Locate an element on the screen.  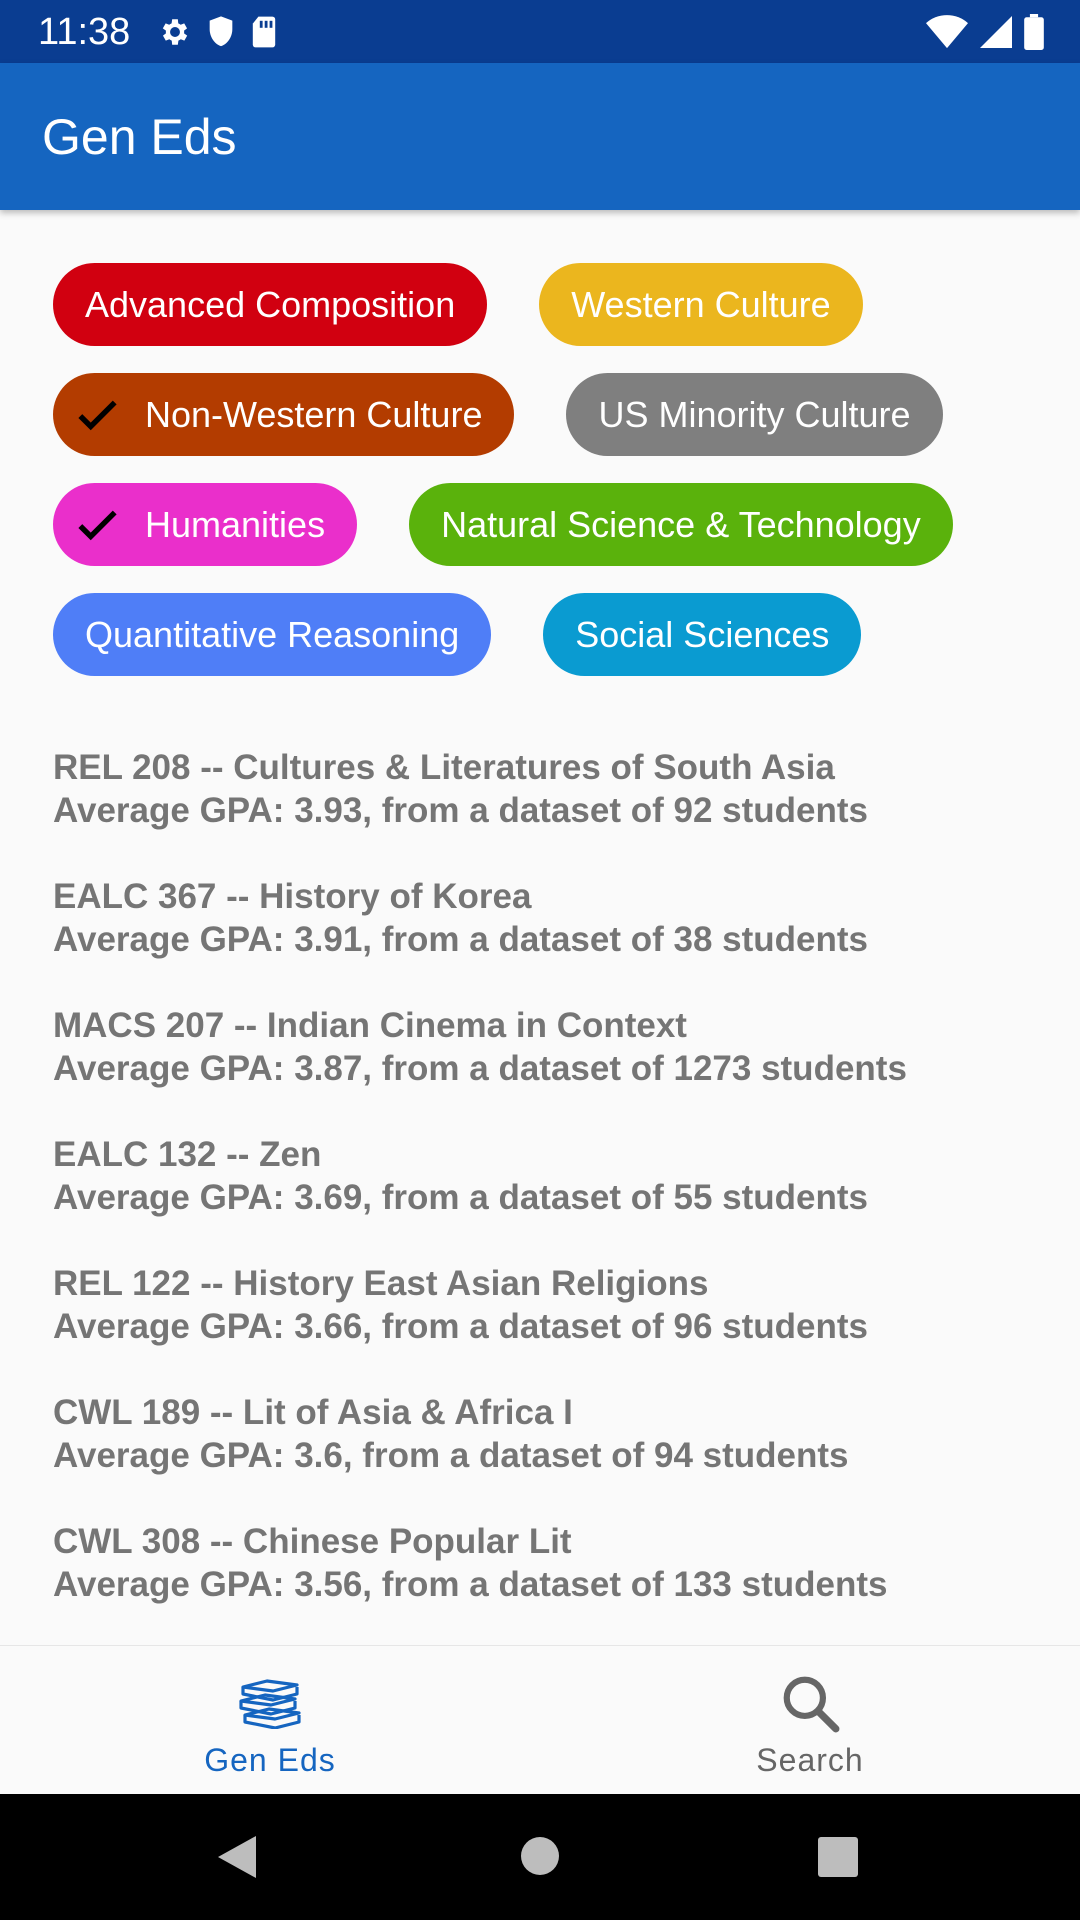
home-icon is located at coordinates (540, 1858).